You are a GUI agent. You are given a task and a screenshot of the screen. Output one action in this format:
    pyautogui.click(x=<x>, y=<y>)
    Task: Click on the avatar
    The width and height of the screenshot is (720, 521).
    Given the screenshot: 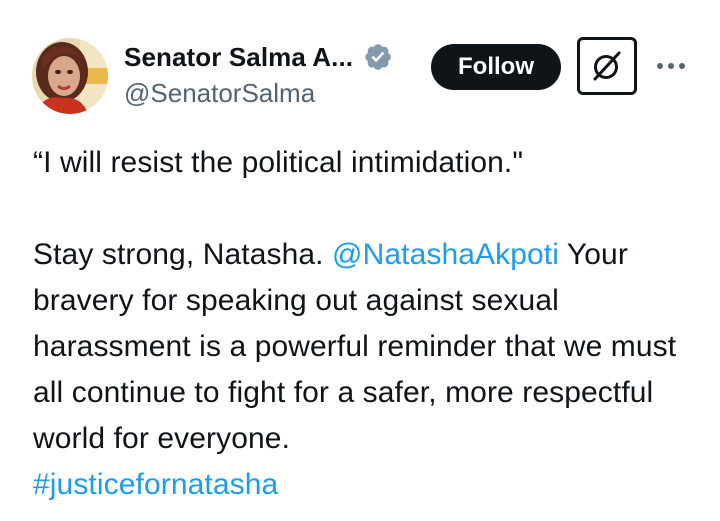 What is the action you would take?
    pyautogui.click(x=70, y=76)
    